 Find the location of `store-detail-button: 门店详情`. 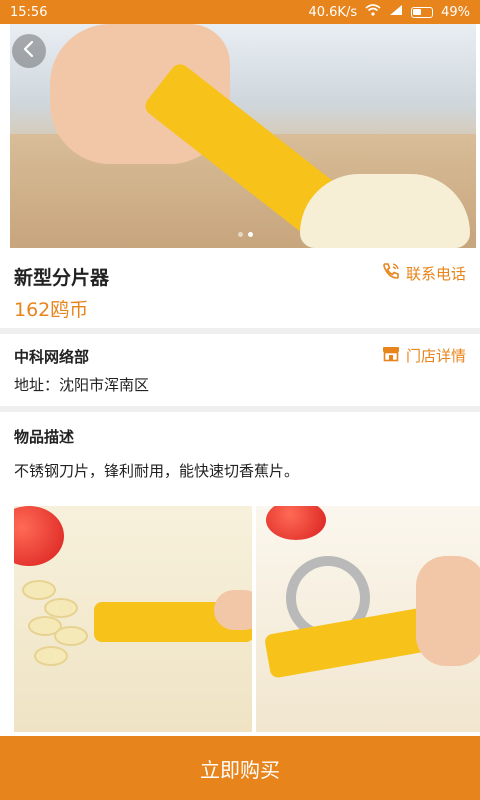

store-detail-button: 门店详情 is located at coordinates (424, 355).